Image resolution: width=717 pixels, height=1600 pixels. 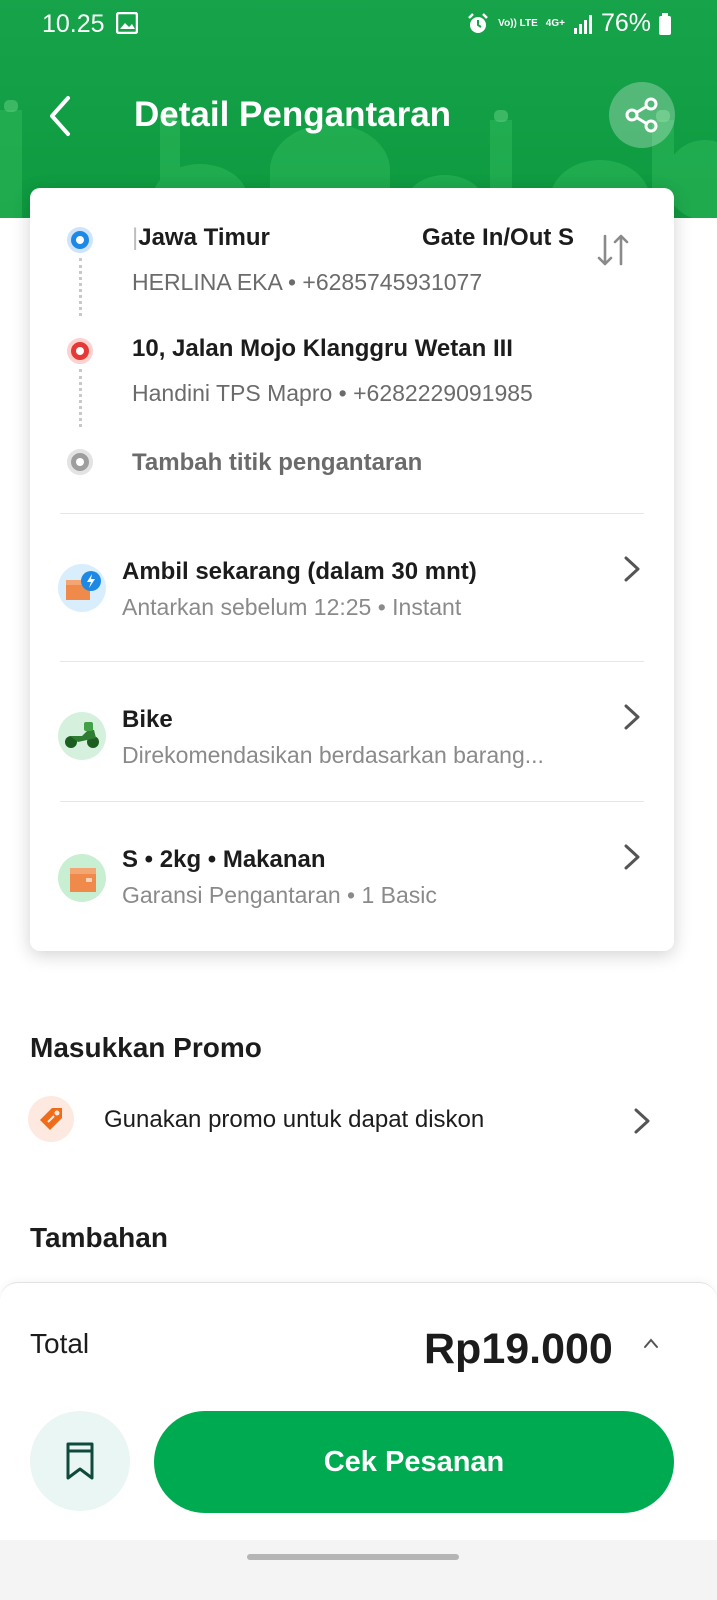 I want to click on gallery-notification-icon, so click(x=127, y=23).